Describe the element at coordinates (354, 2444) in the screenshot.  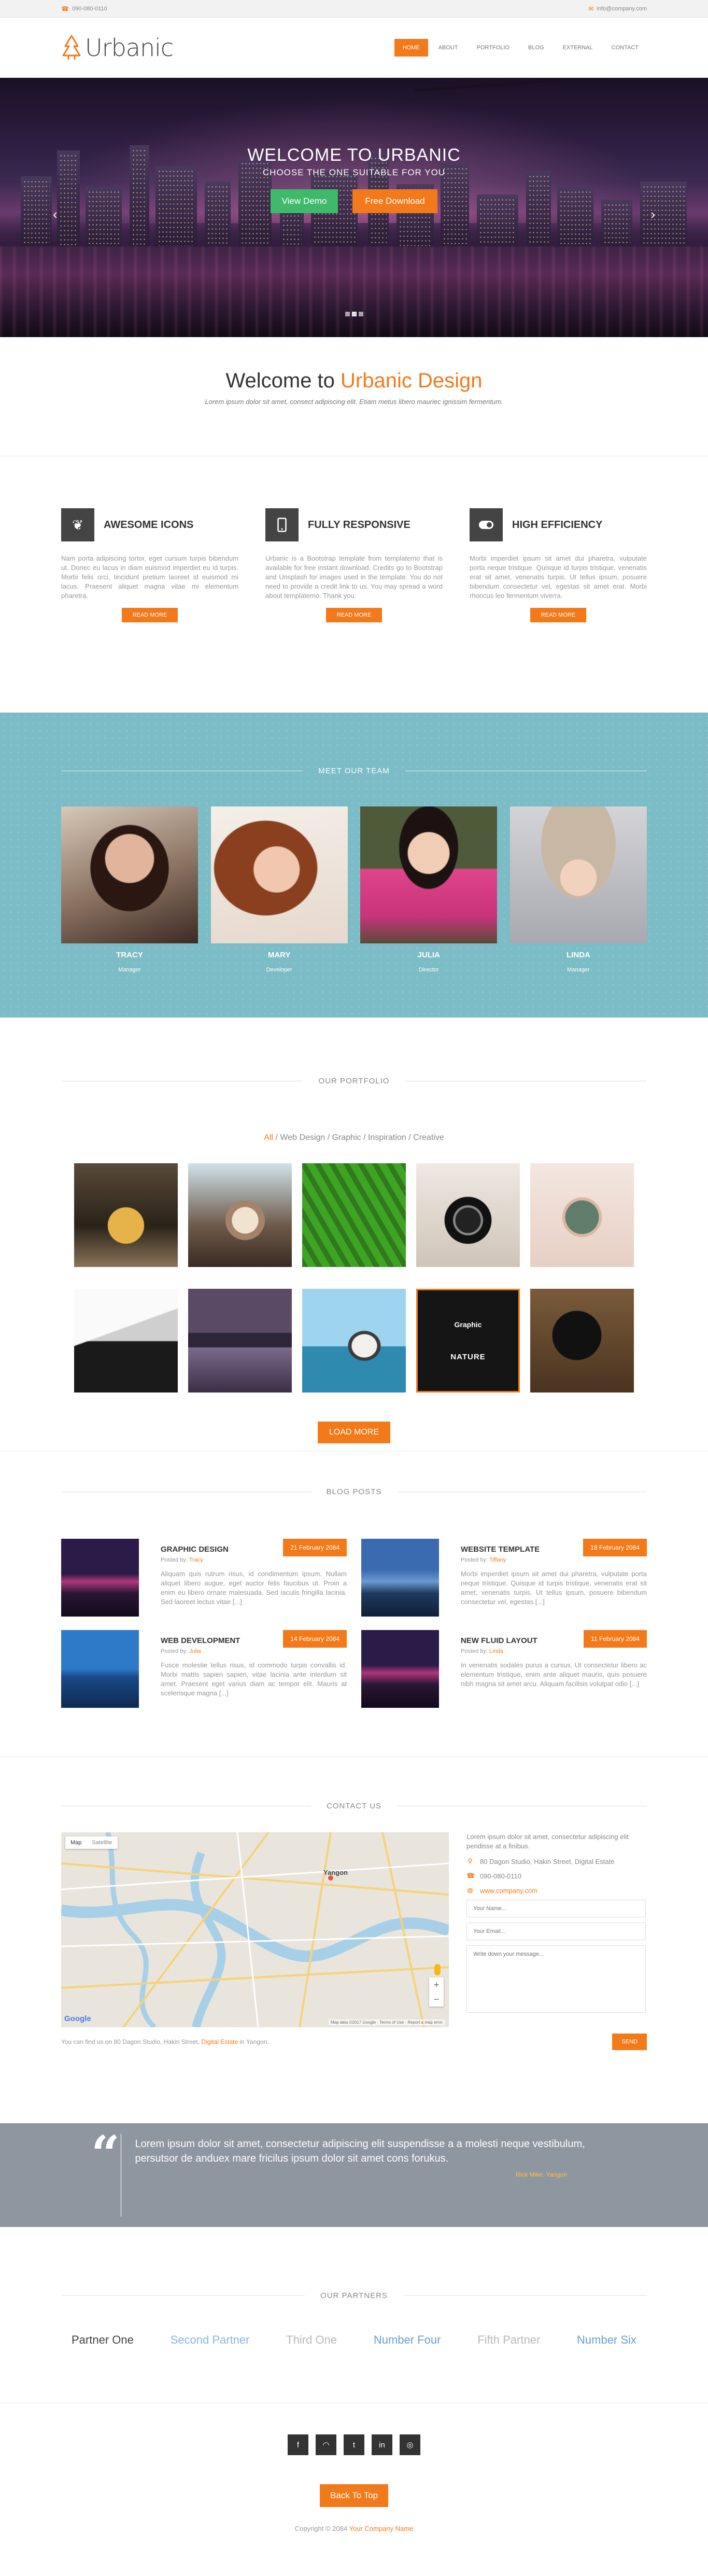
I see `twitter-icon: t` at that location.